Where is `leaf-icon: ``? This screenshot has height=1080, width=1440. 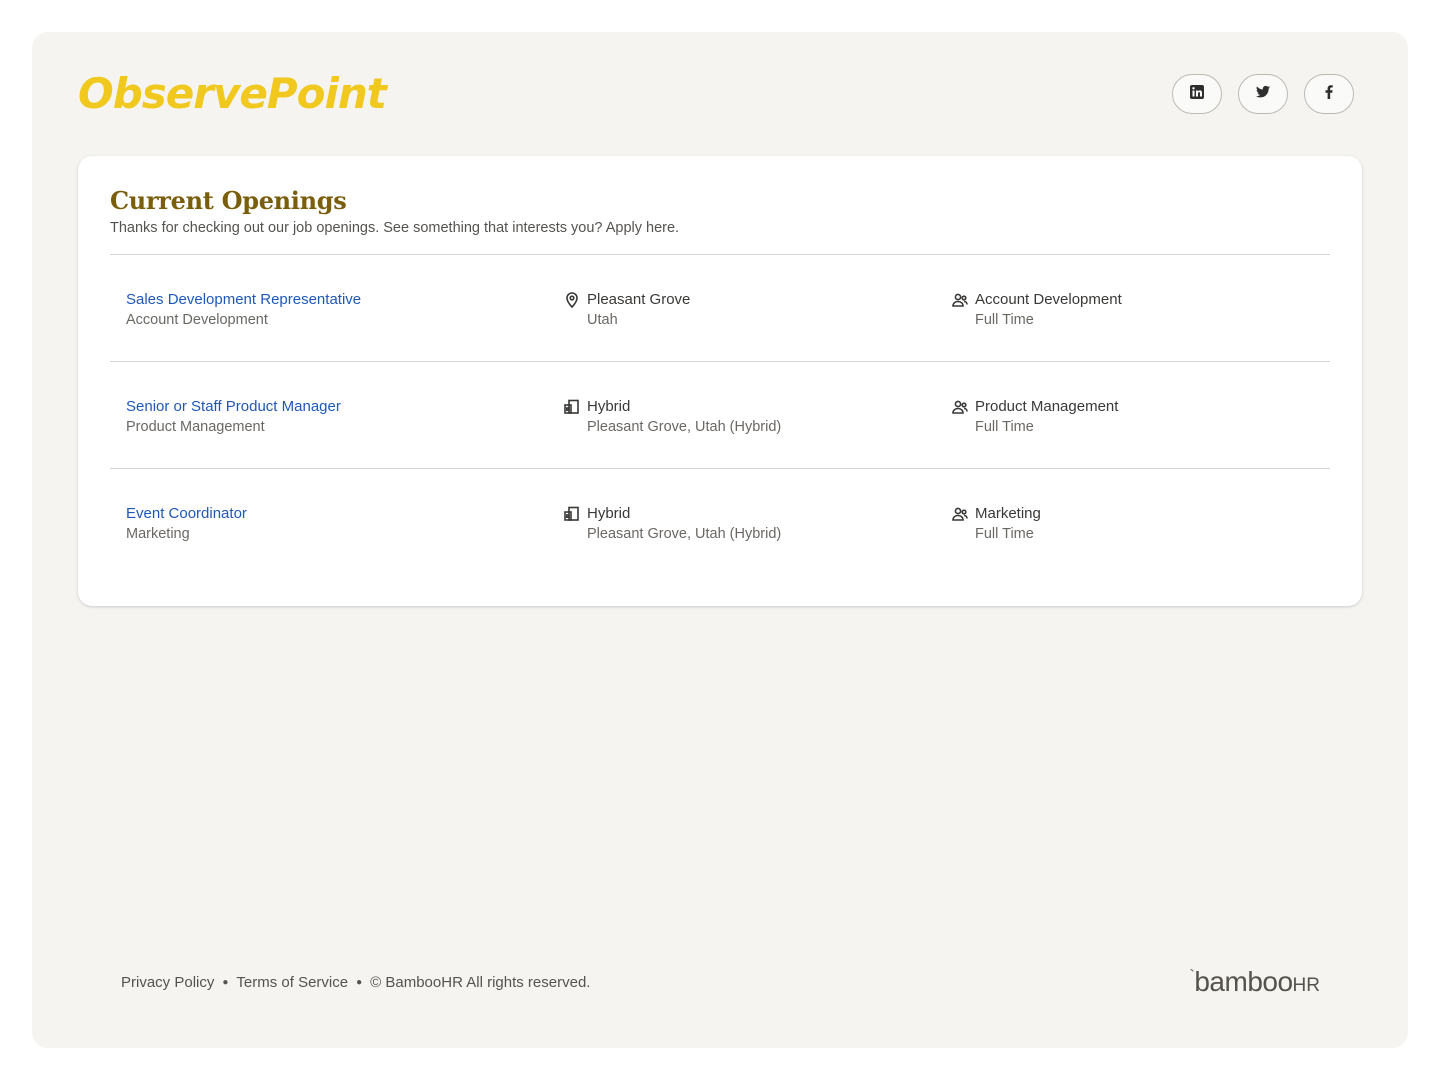
leaf-icon: ` is located at coordinates (1192, 976).